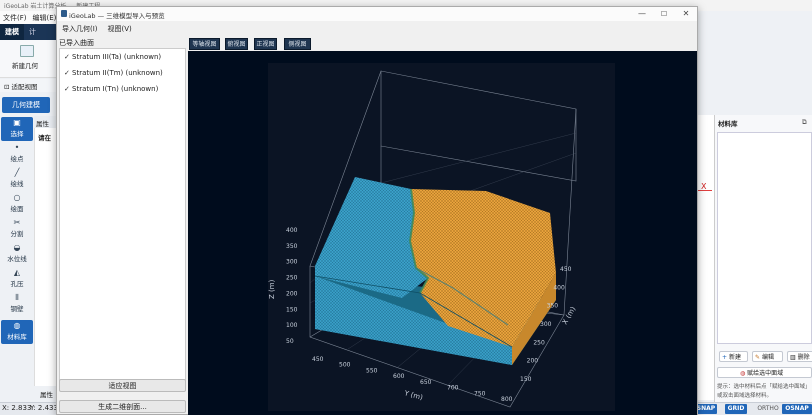 This screenshot has width=812, height=415. Describe the element at coordinates (705, 257) in the screenshot. I see `drawing-canvas` at that location.